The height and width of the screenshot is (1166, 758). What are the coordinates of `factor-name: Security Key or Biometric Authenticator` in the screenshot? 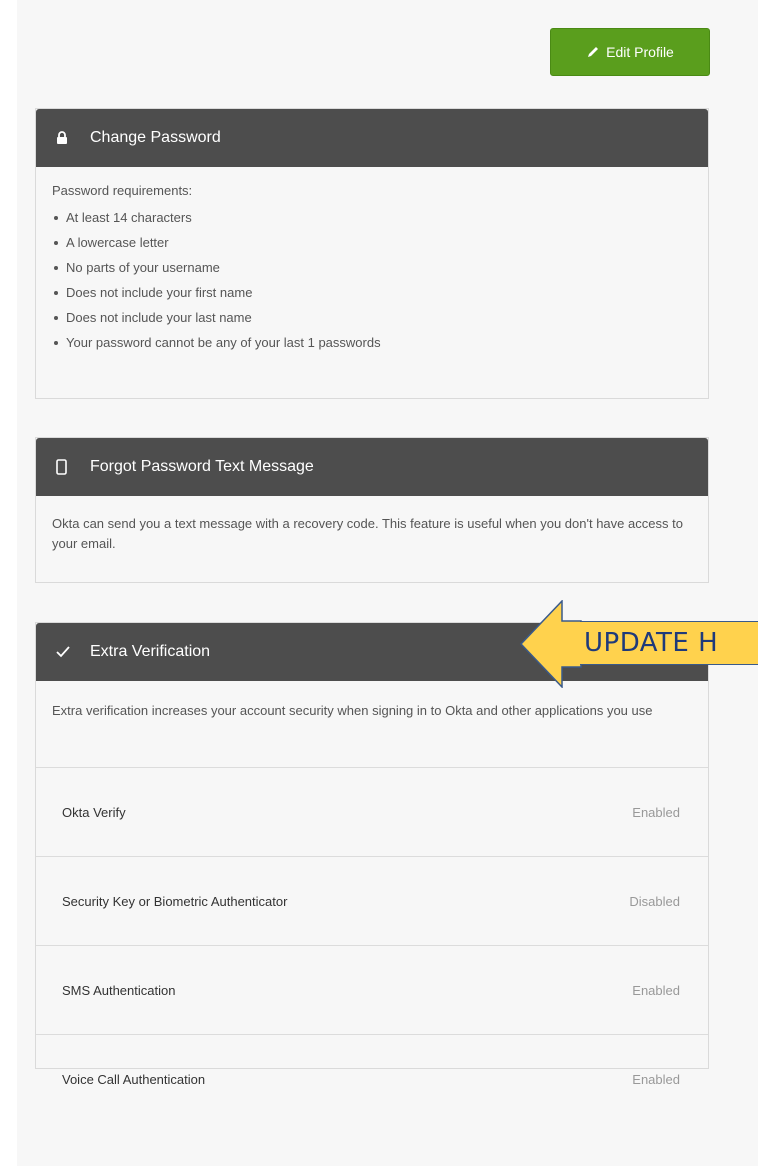 It's located at (175, 901).